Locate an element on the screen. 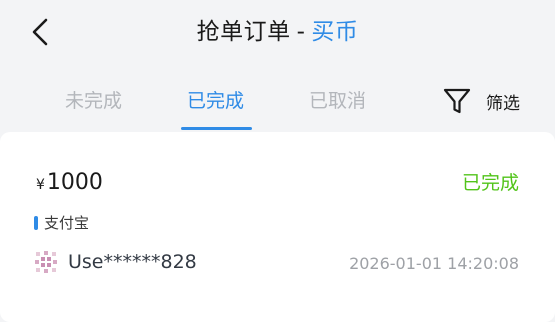 This screenshot has width=555, height=322. funnel-icon is located at coordinates (457, 101).